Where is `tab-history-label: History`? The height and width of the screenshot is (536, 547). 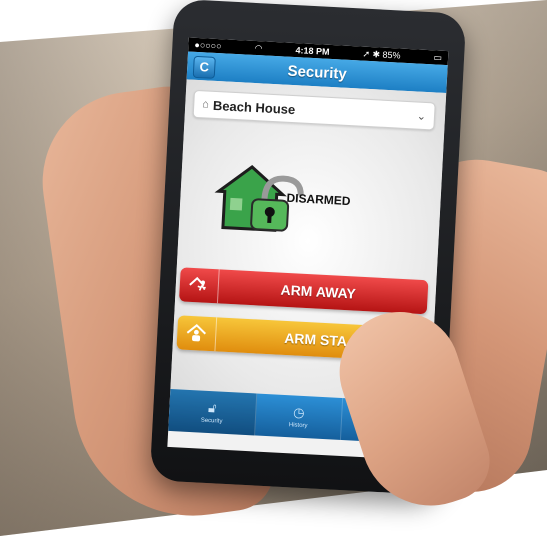 tab-history-label: History is located at coordinates (298, 426).